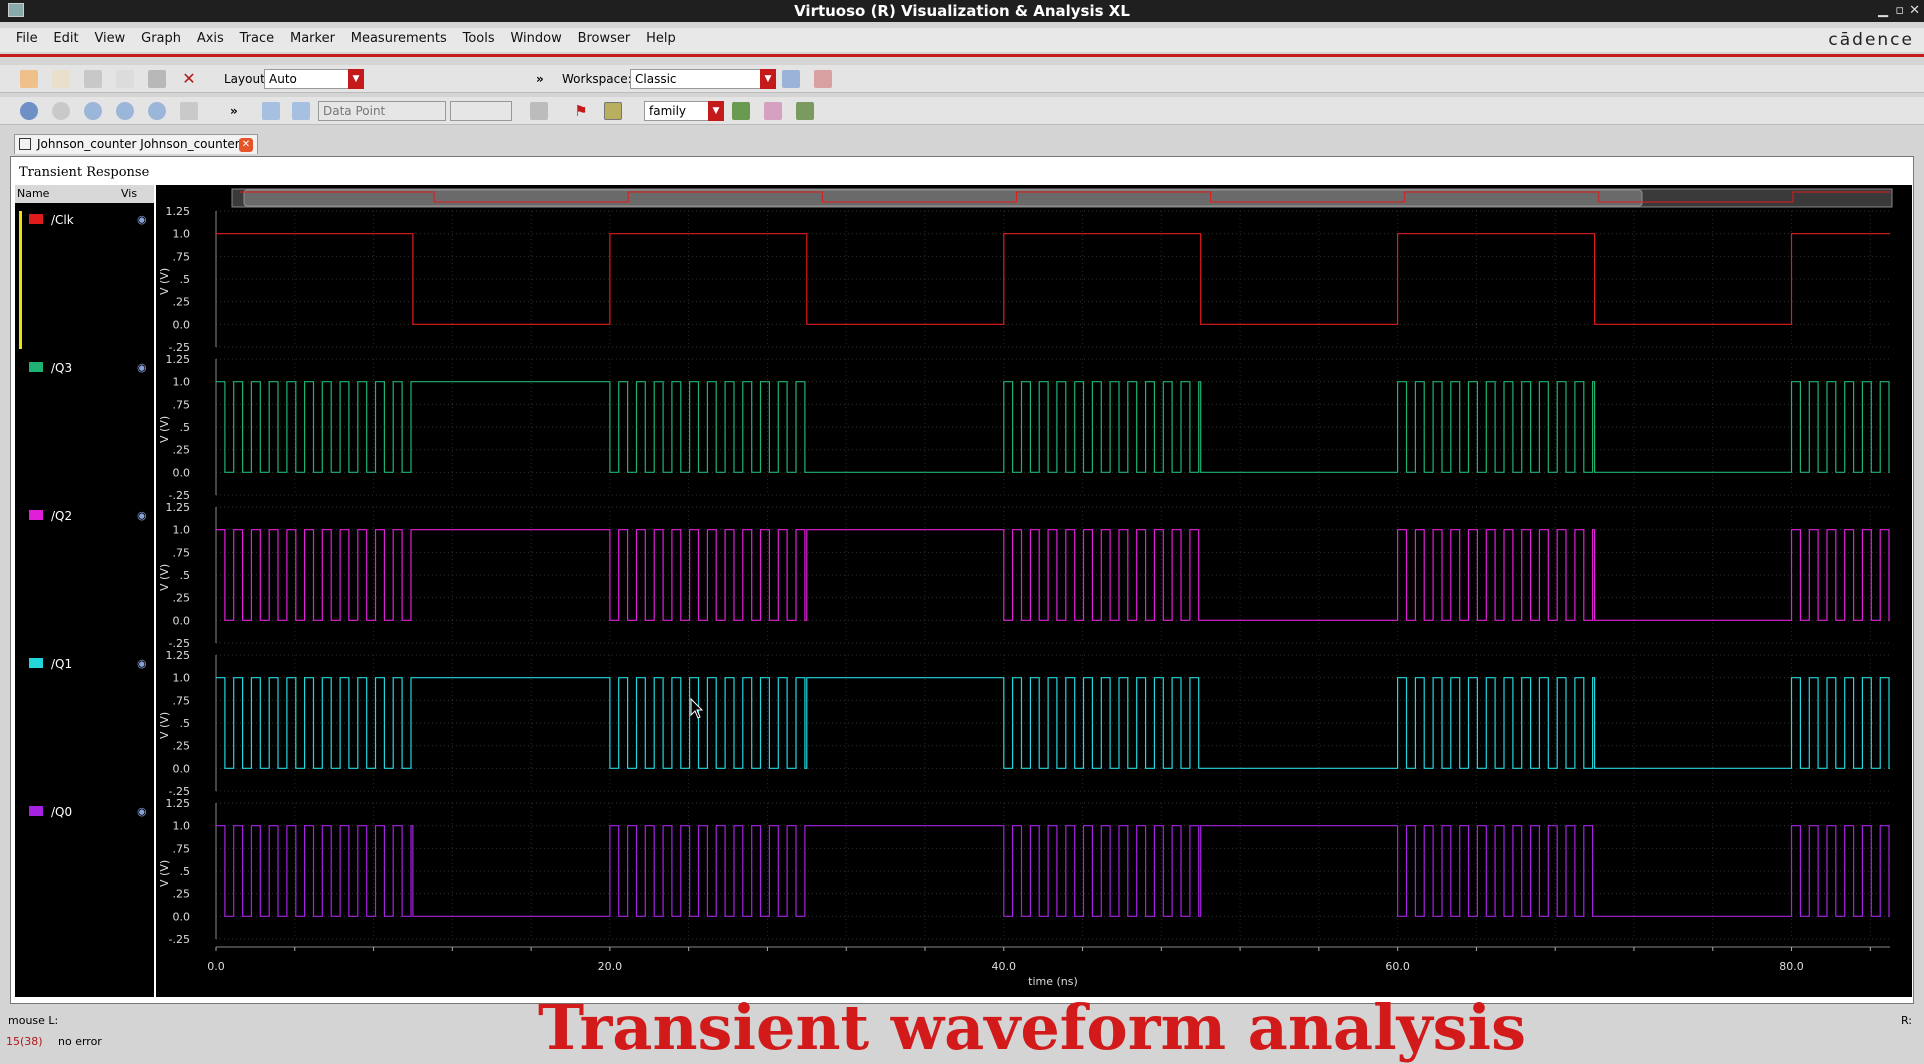 The height and width of the screenshot is (1064, 1924). What do you see at coordinates (62, 220) in the screenshot?
I see `trace-name-label: /Clk` at bounding box center [62, 220].